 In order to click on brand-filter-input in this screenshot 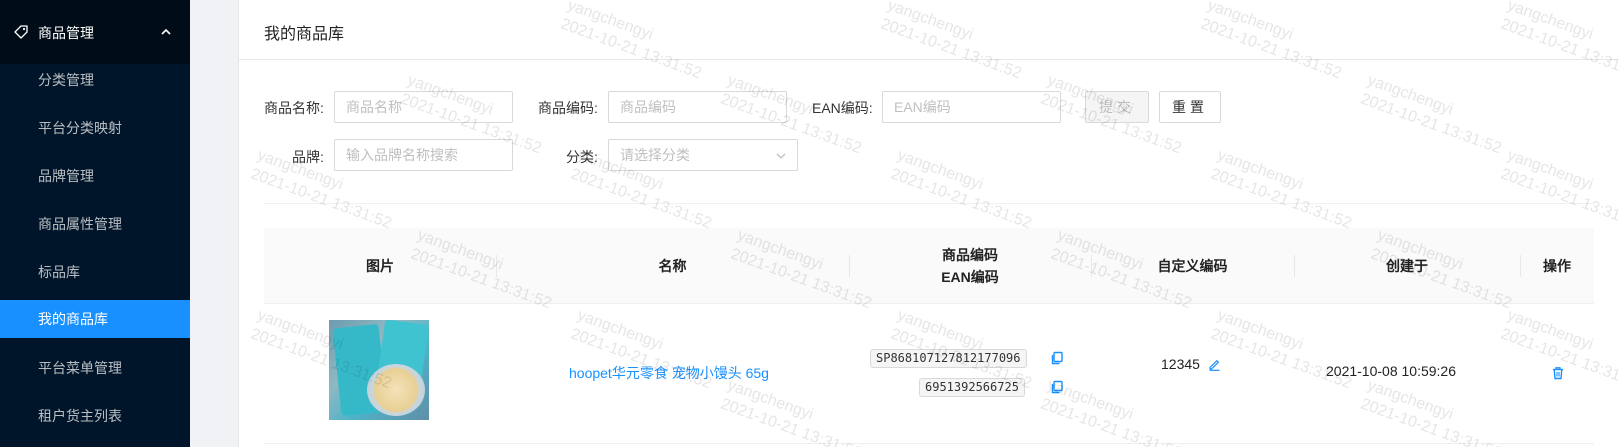, I will do `click(423, 155)`.